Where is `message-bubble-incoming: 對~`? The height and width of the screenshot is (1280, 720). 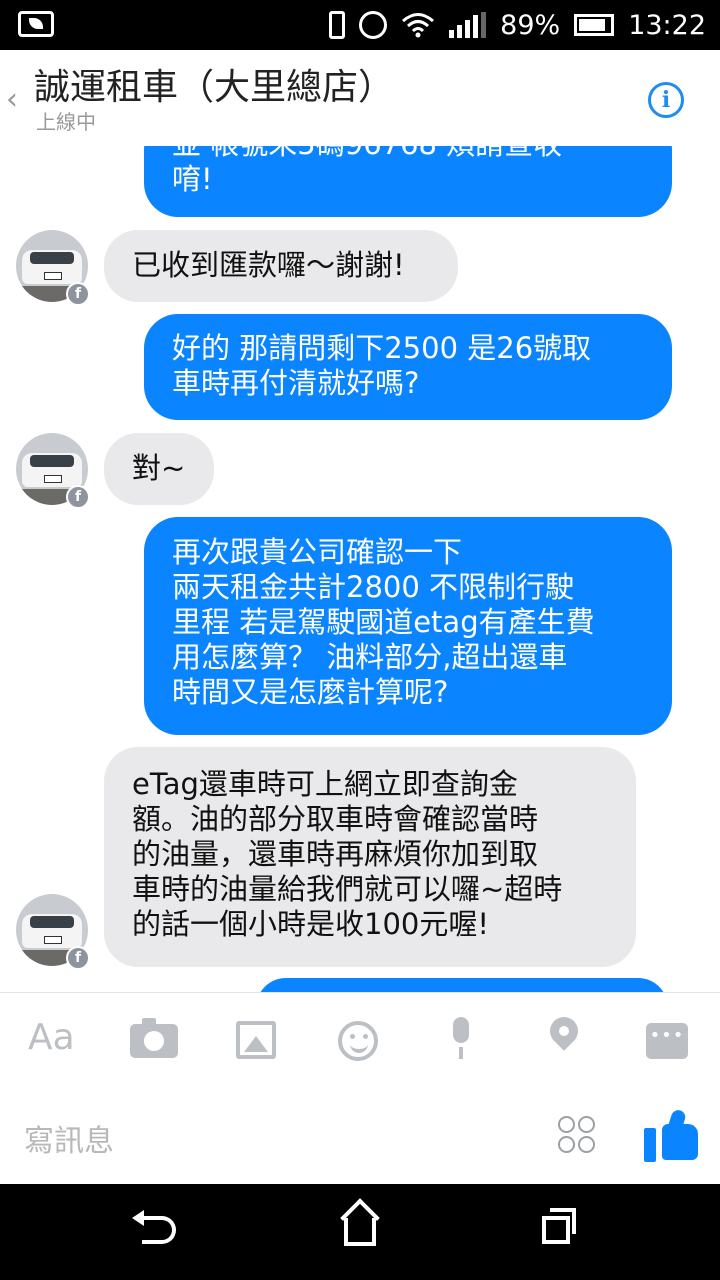 message-bubble-incoming: 對~ is located at coordinates (159, 469).